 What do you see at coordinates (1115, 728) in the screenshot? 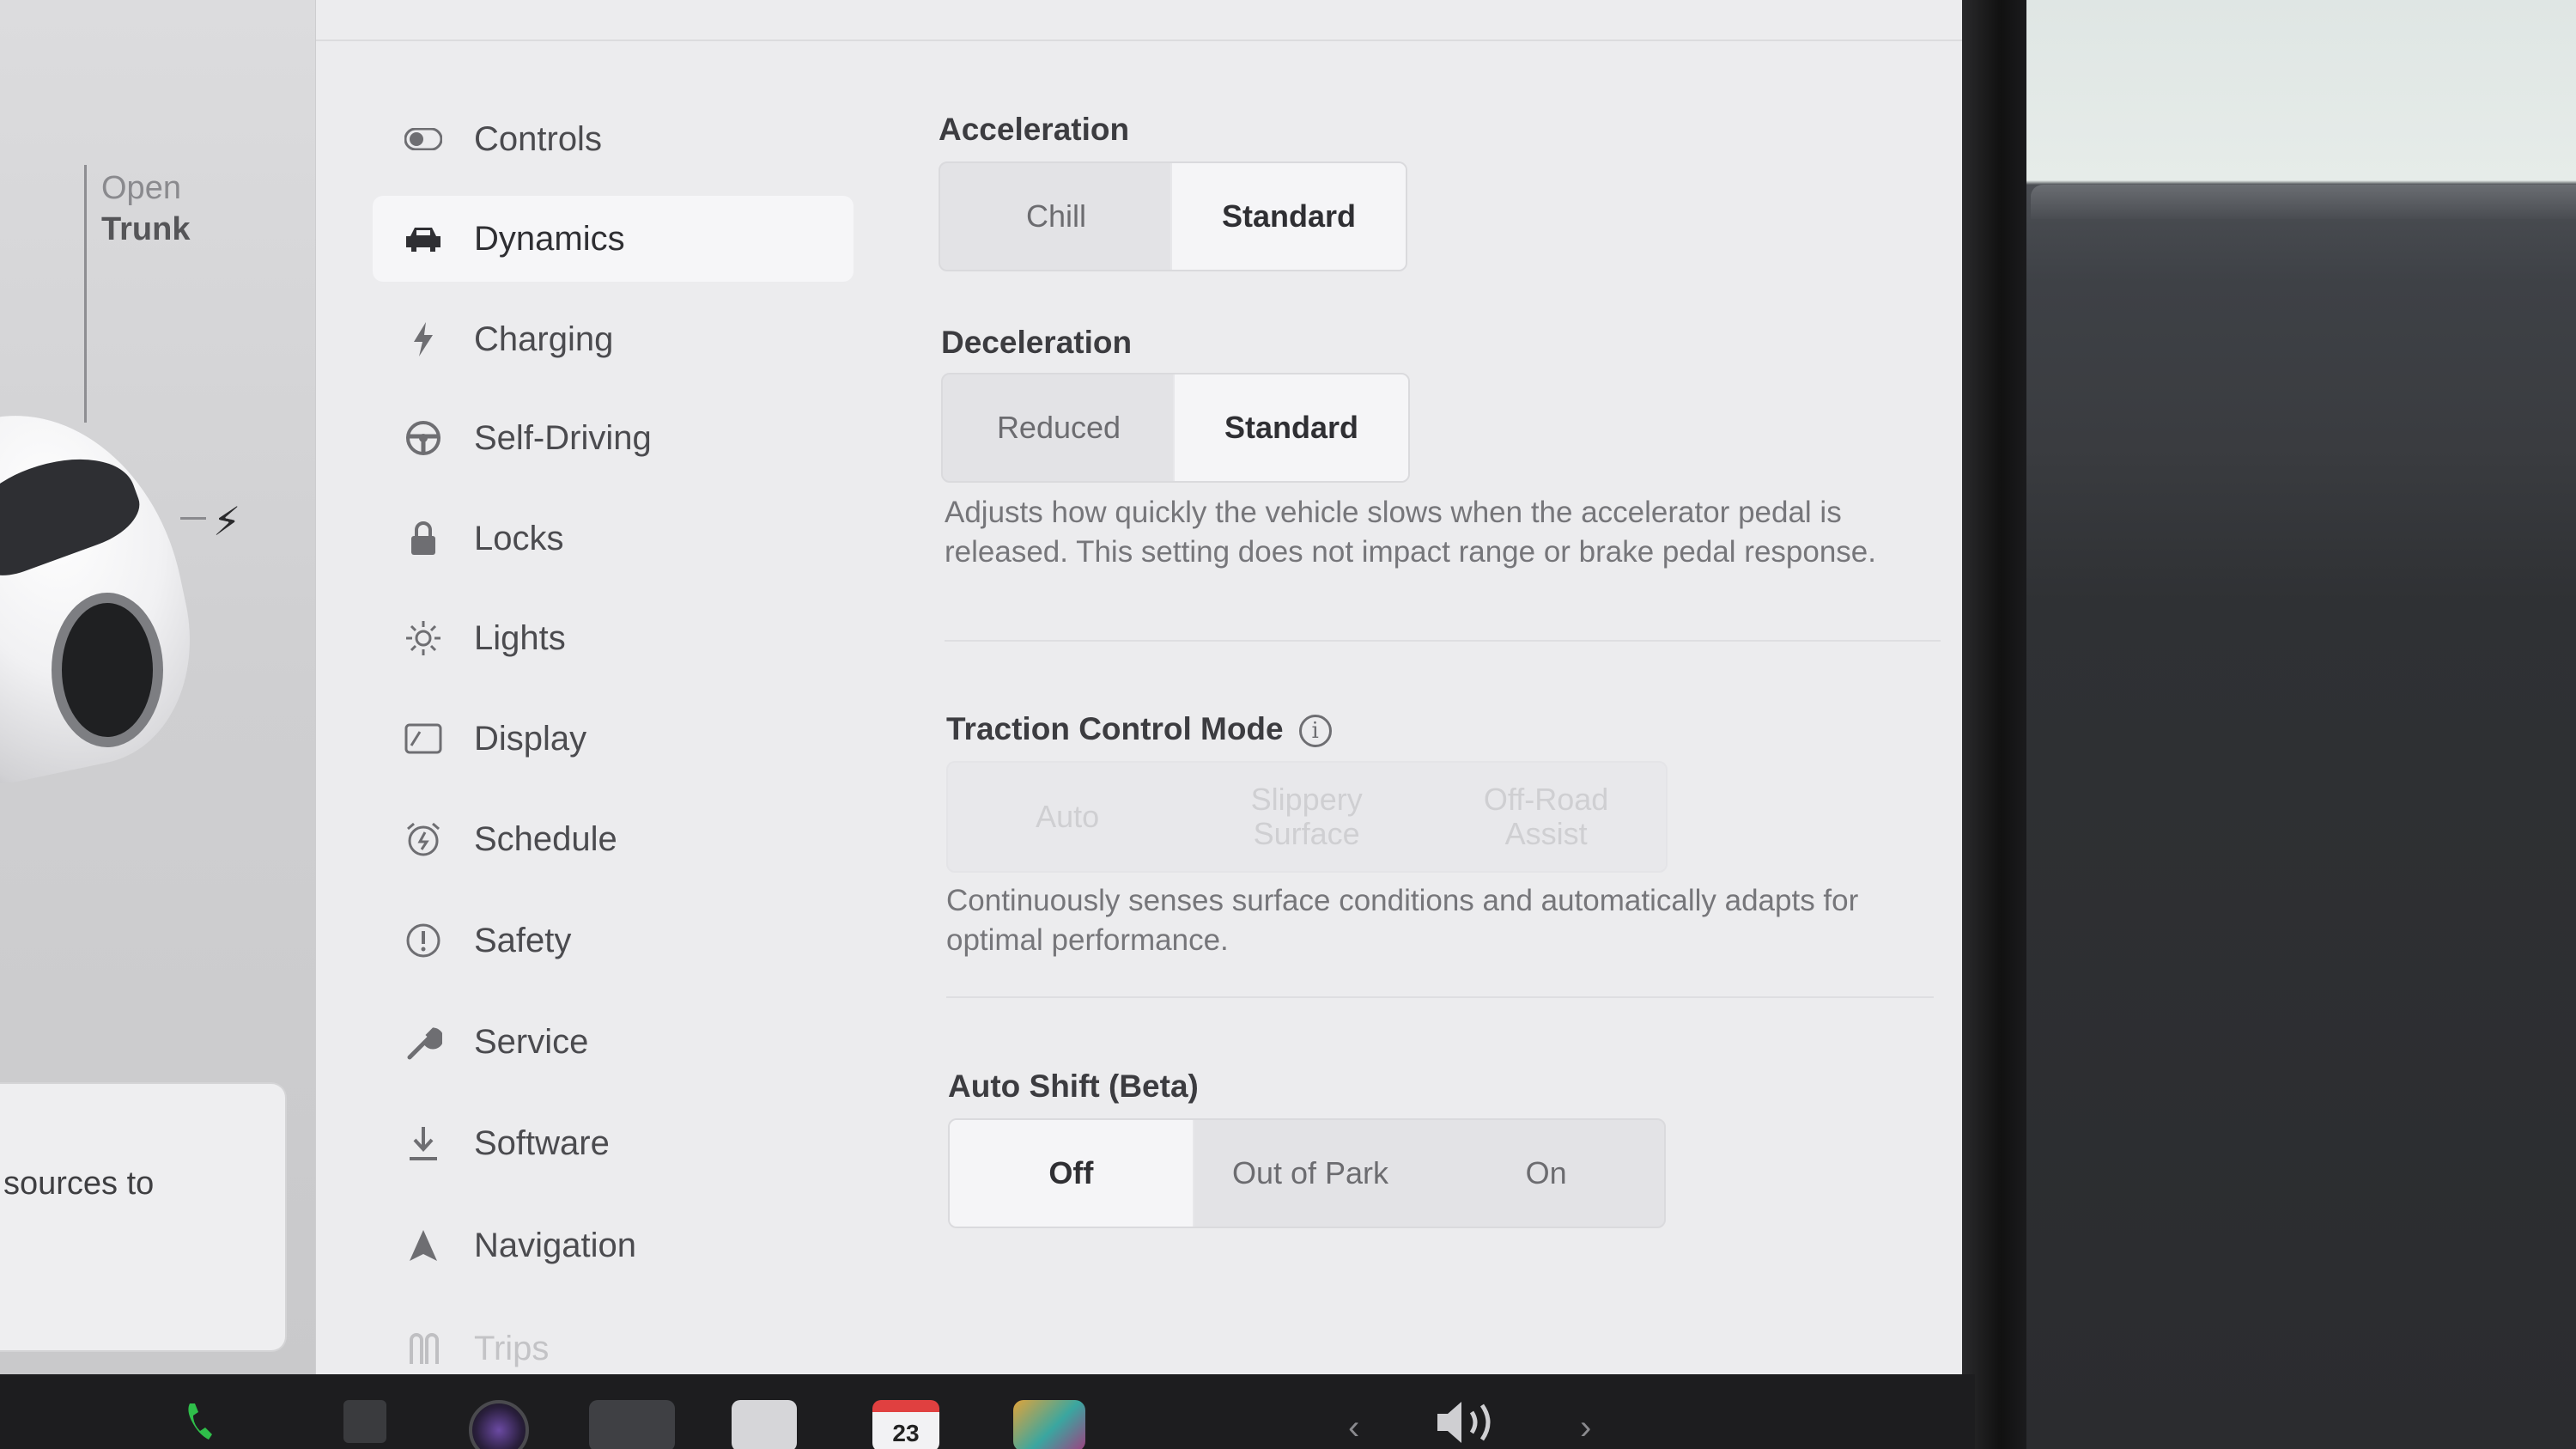
I see `traction-control-title-text: Traction Control Mode` at bounding box center [1115, 728].